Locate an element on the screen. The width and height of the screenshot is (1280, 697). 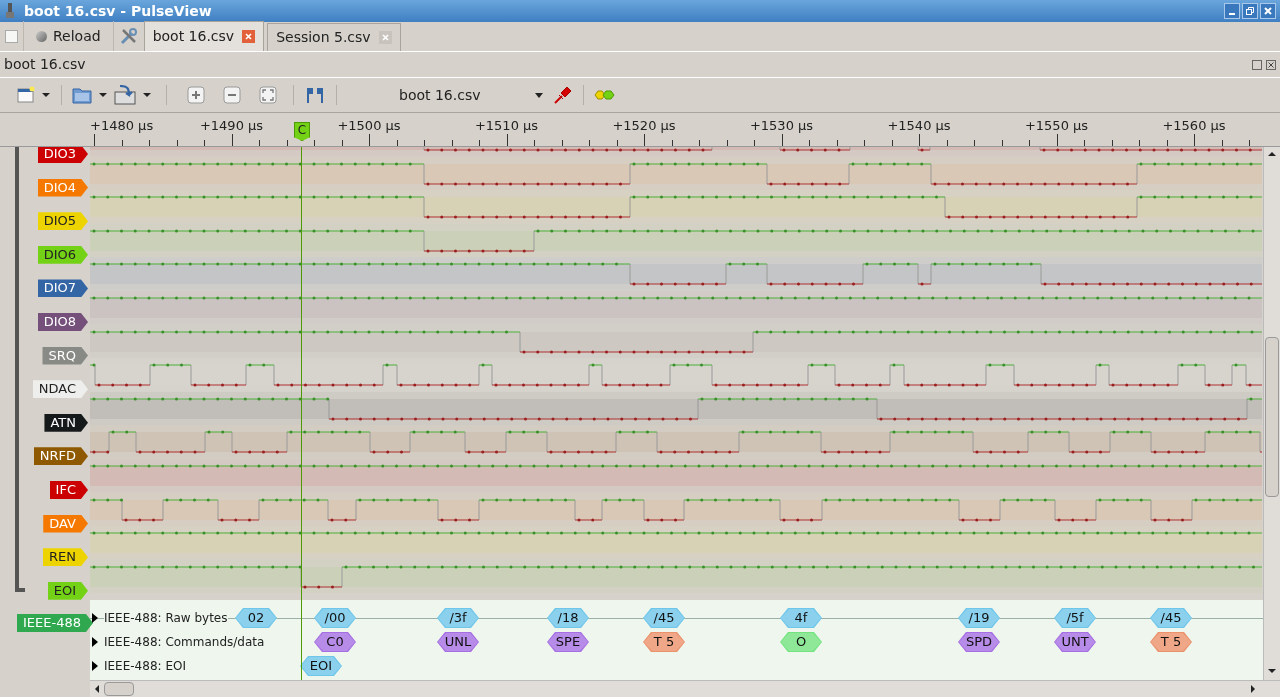
decoder-annotation: /19 is located at coordinates (979, 618).